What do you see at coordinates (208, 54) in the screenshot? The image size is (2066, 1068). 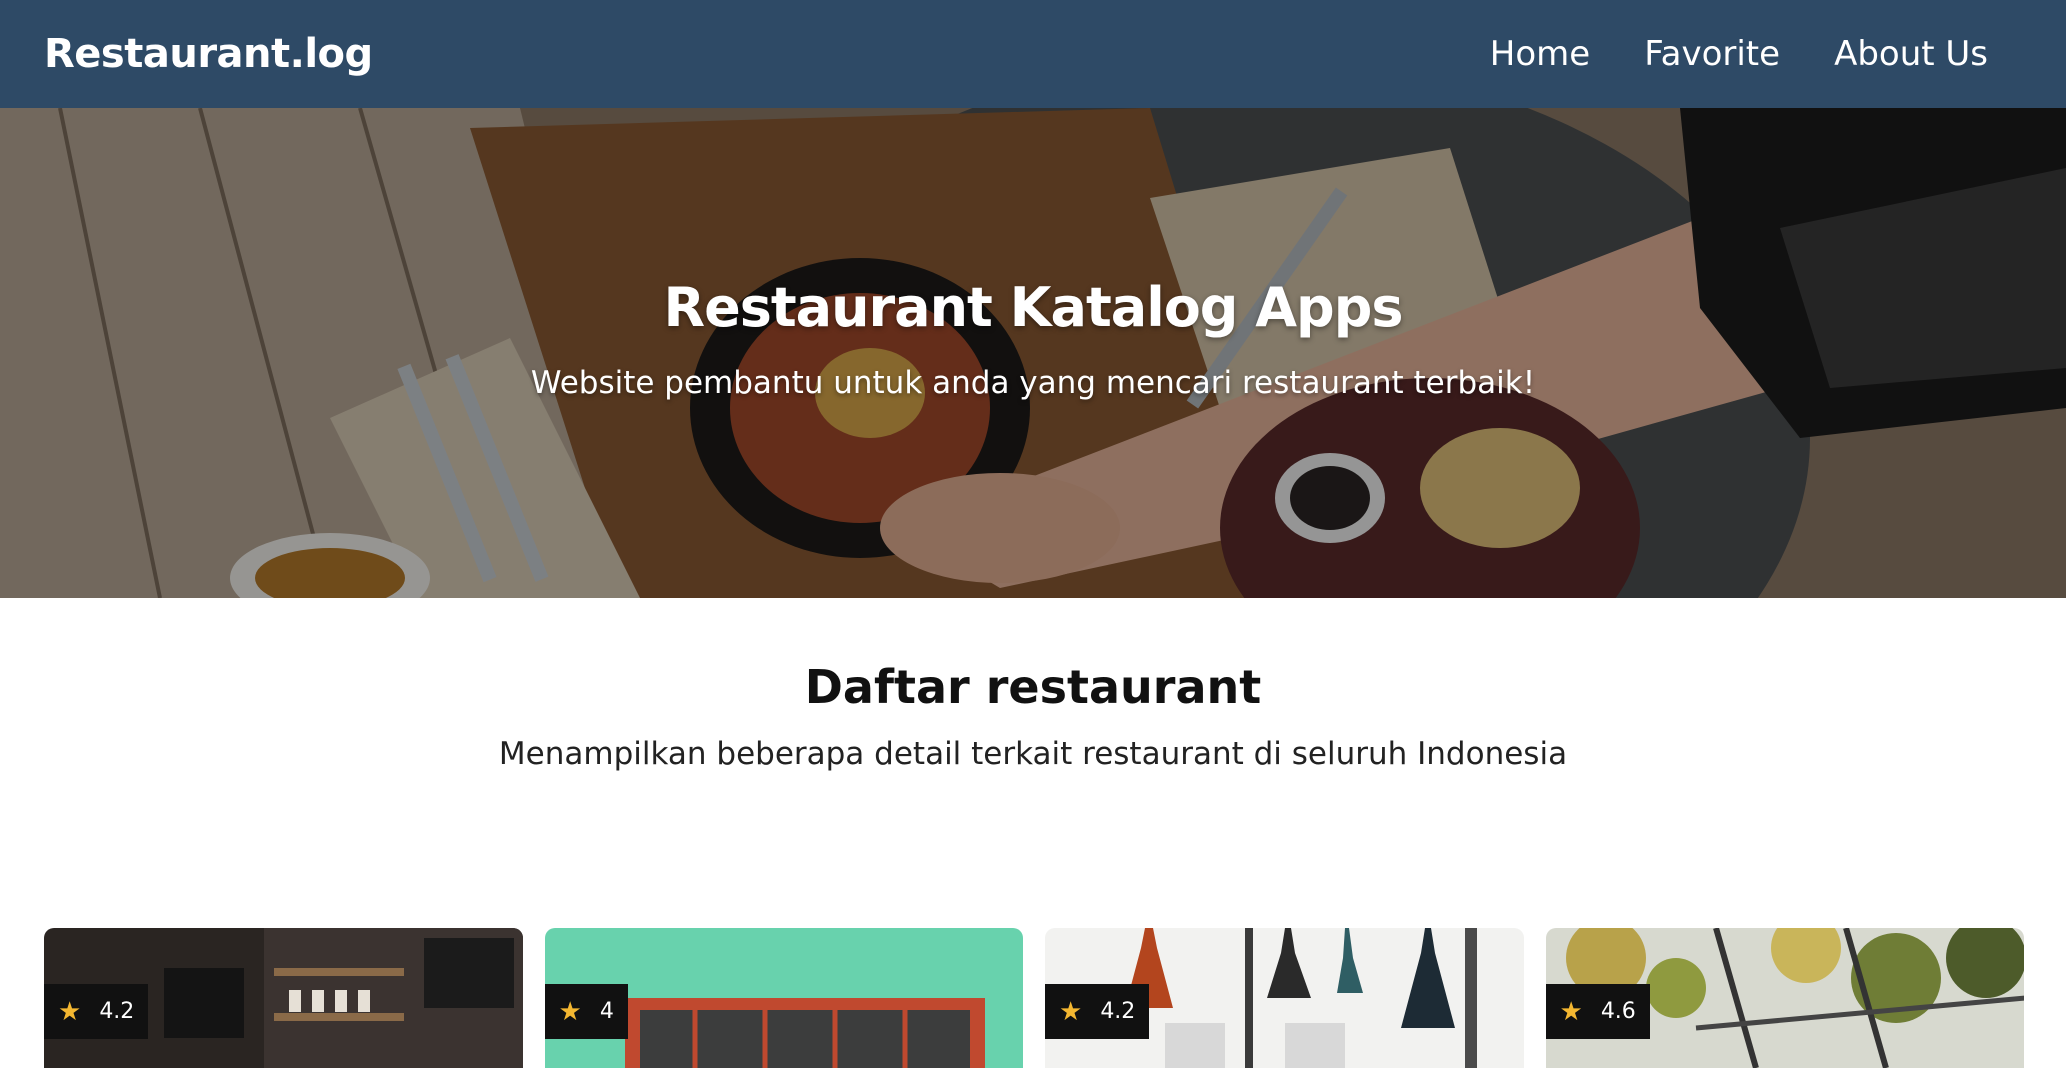 I see `brand-logo: Restaurant.log` at bounding box center [208, 54].